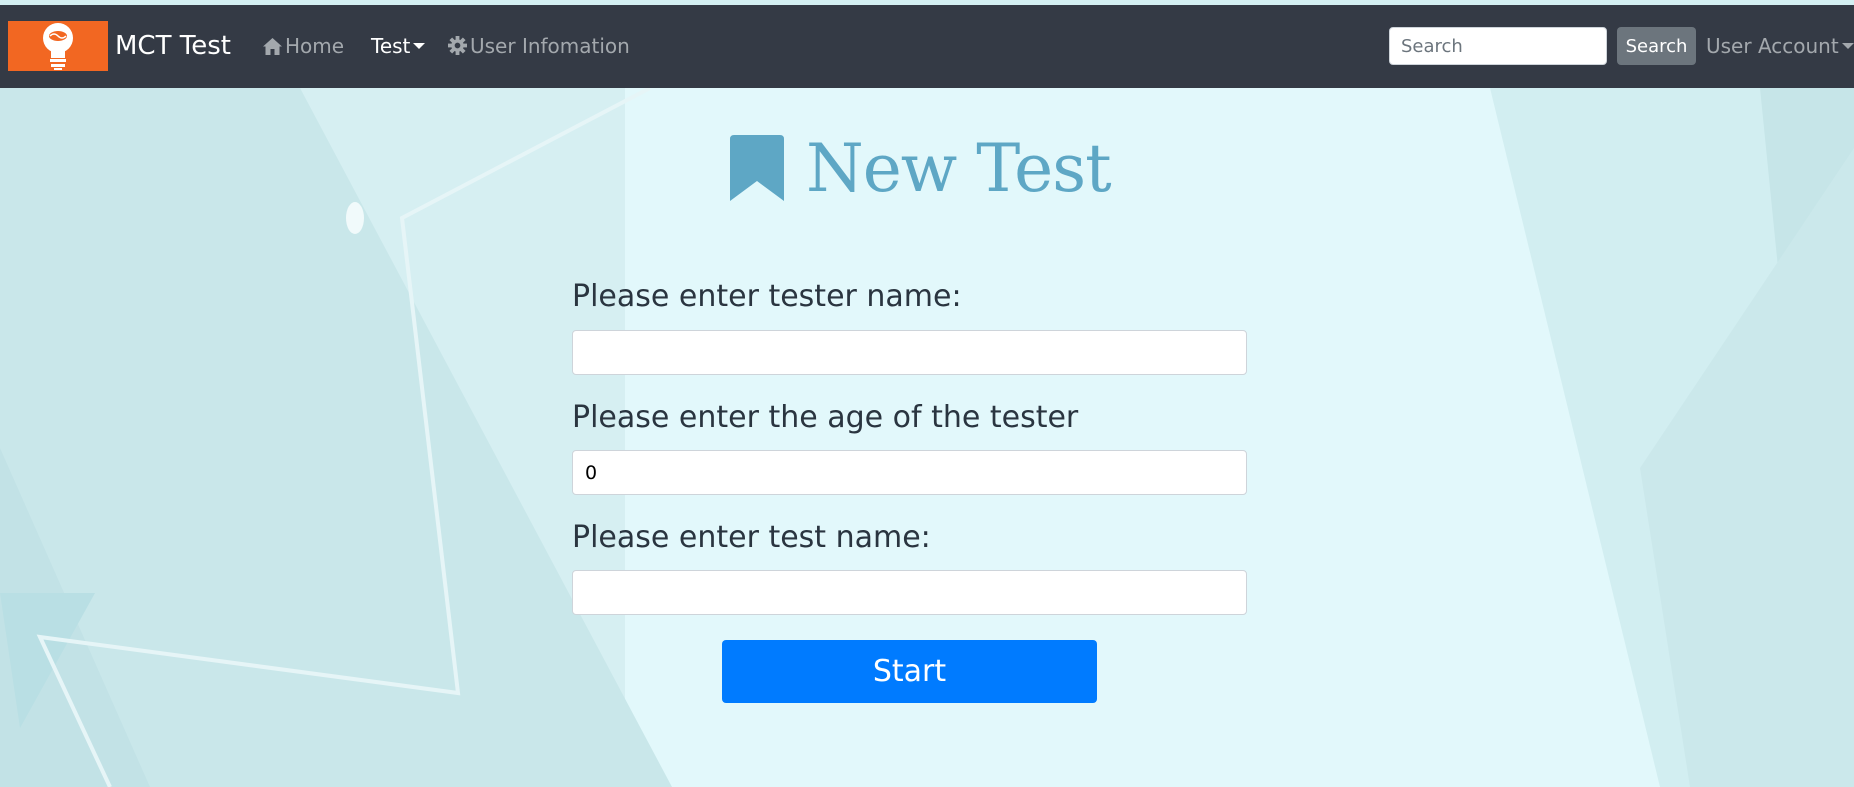 This screenshot has width=1854, height=787. What do you see at coordinates (751, 537) in the screenshot?
I see `test-name-label: Please enter test name:` at bounding box center [751, 537].